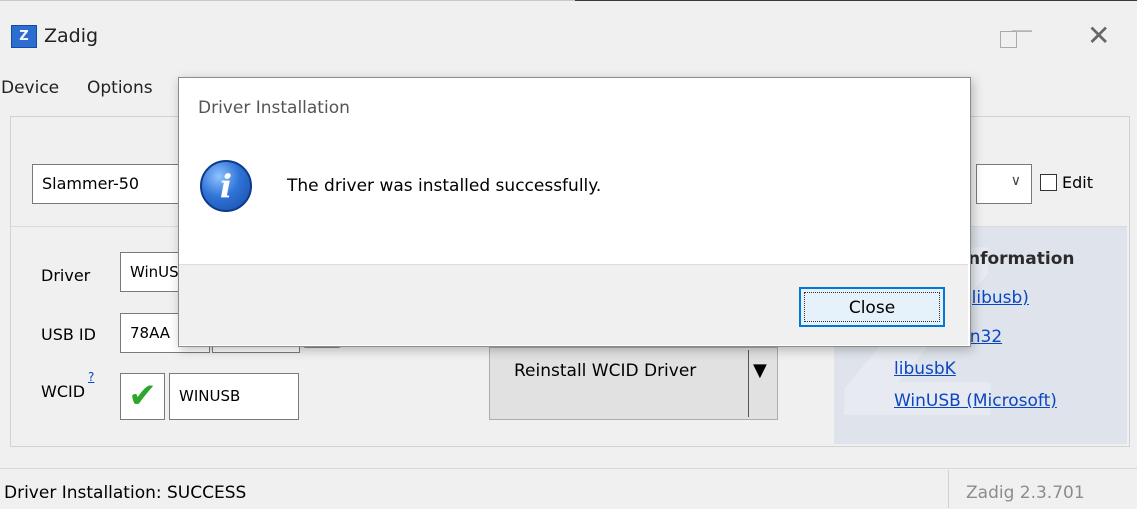 The width and height of the screenshot is (1137, 509). I want to click on dialog-title: Driver Installation, so click(274, 108).